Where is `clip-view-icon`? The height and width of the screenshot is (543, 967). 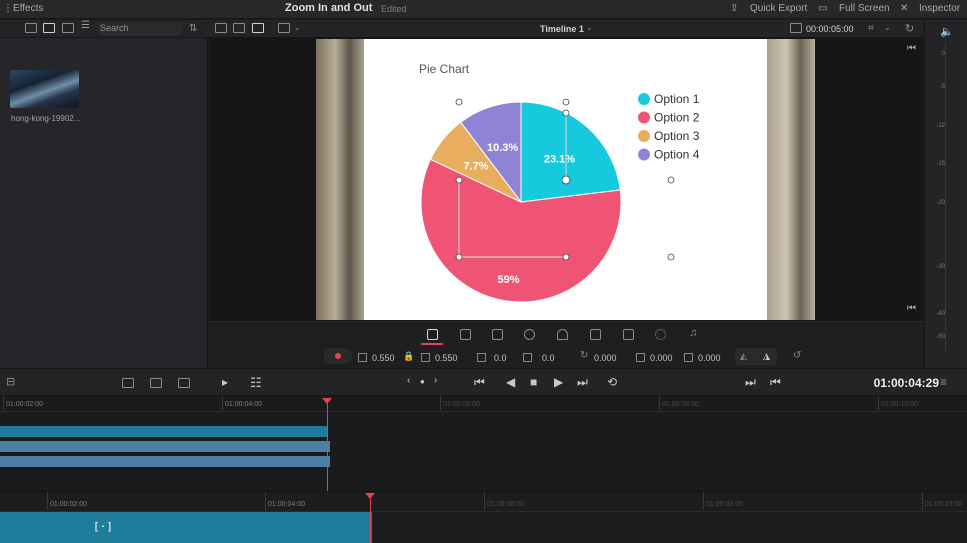 clip-view-icon is located at coordinates (239, 28).